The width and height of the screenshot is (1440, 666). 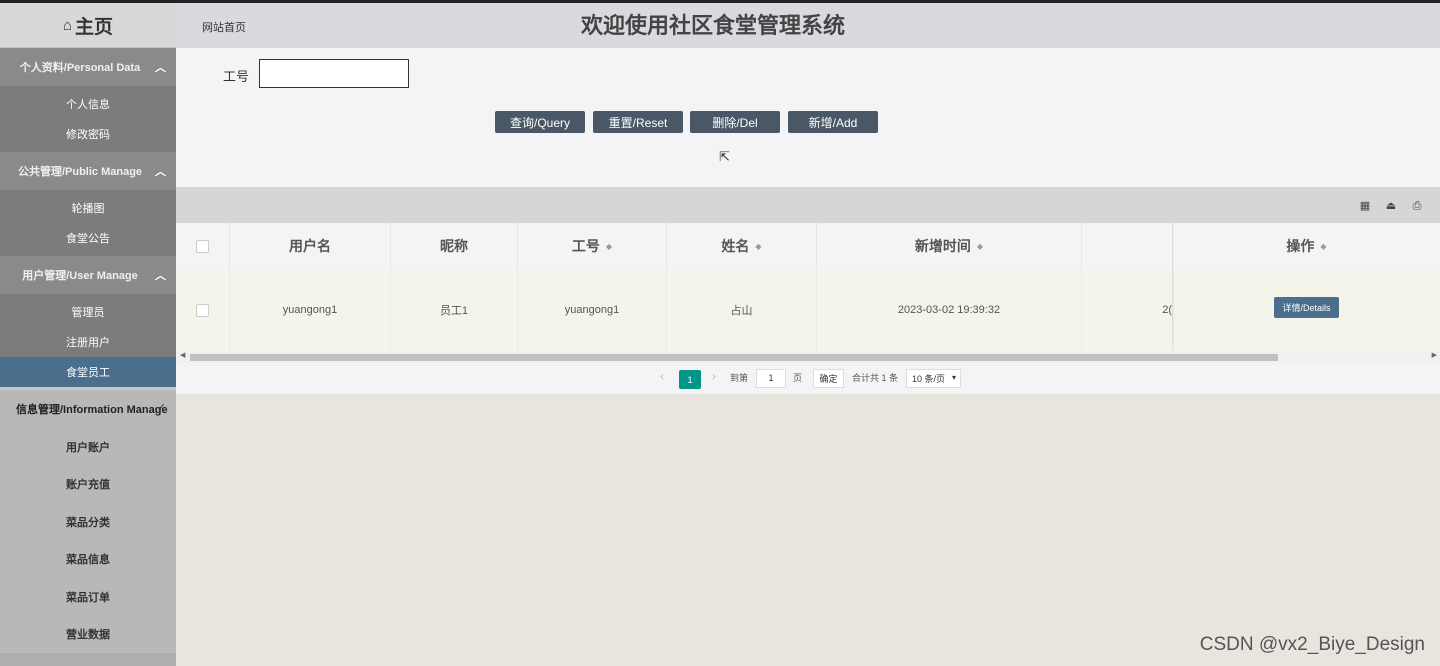 I want to click on cell-overflow: 2(, so click(x=1127, y=310).